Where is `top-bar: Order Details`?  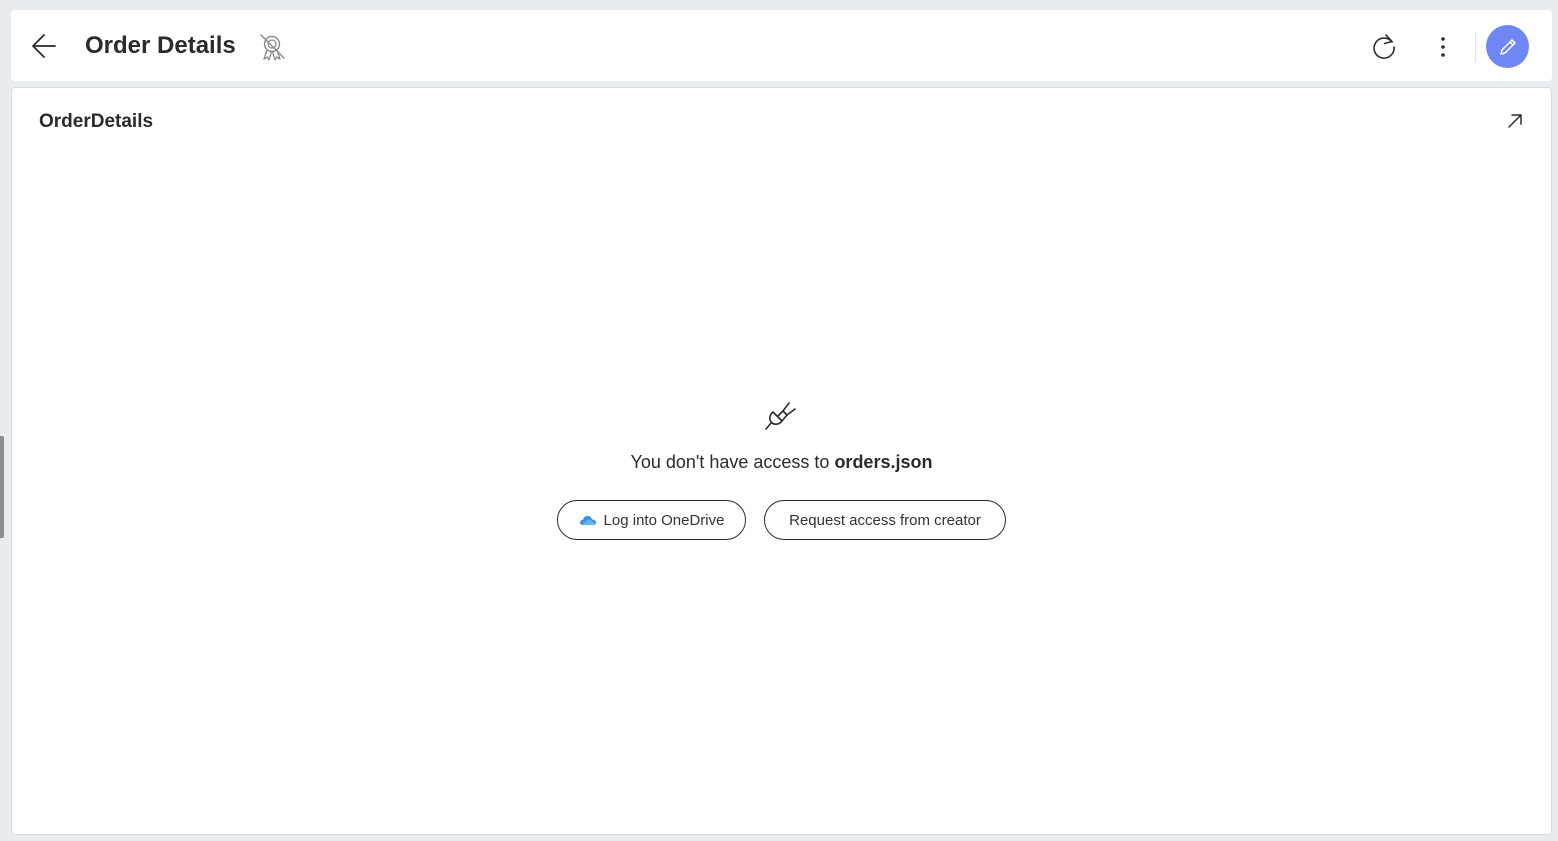 top-bar: Order Details is located at coordinates (781, 45).